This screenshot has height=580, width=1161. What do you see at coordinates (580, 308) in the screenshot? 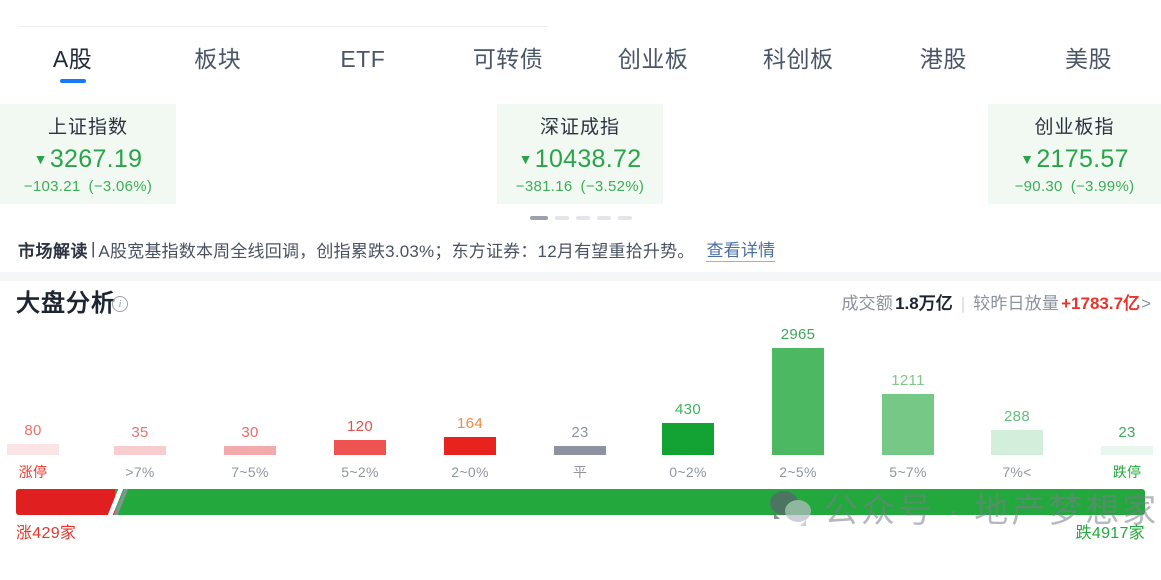
I see `analysis-header: 大盘分析 i 成交额 1.8万亿 | 较昨日放量 +1783.7亿>` at bounding box center [580, 308].